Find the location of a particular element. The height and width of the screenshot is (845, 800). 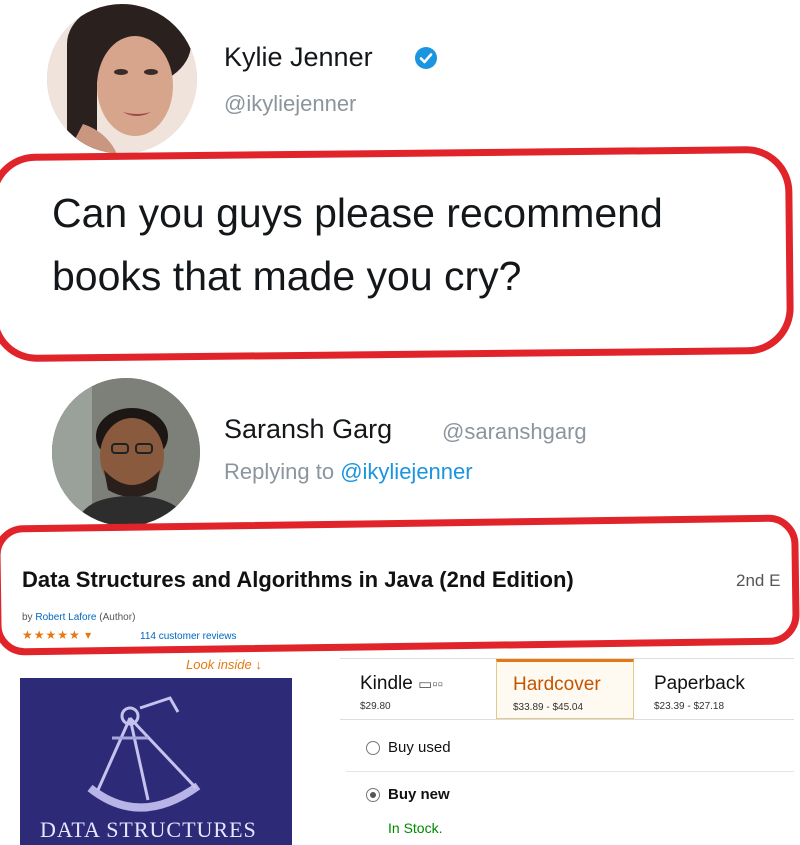

replying-to-mention-link: @ikyliejenner is located at coordinates (406, 471).